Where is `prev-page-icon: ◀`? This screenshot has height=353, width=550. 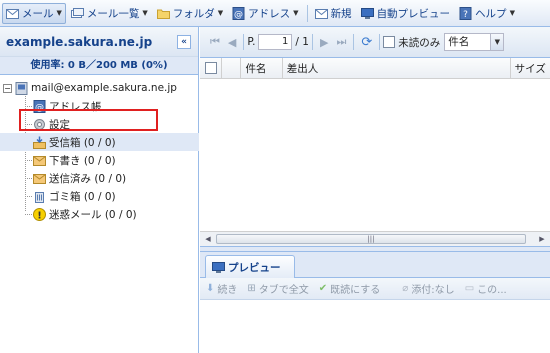 prev-page-icon: ◀ is located at coordinates (232, 42).